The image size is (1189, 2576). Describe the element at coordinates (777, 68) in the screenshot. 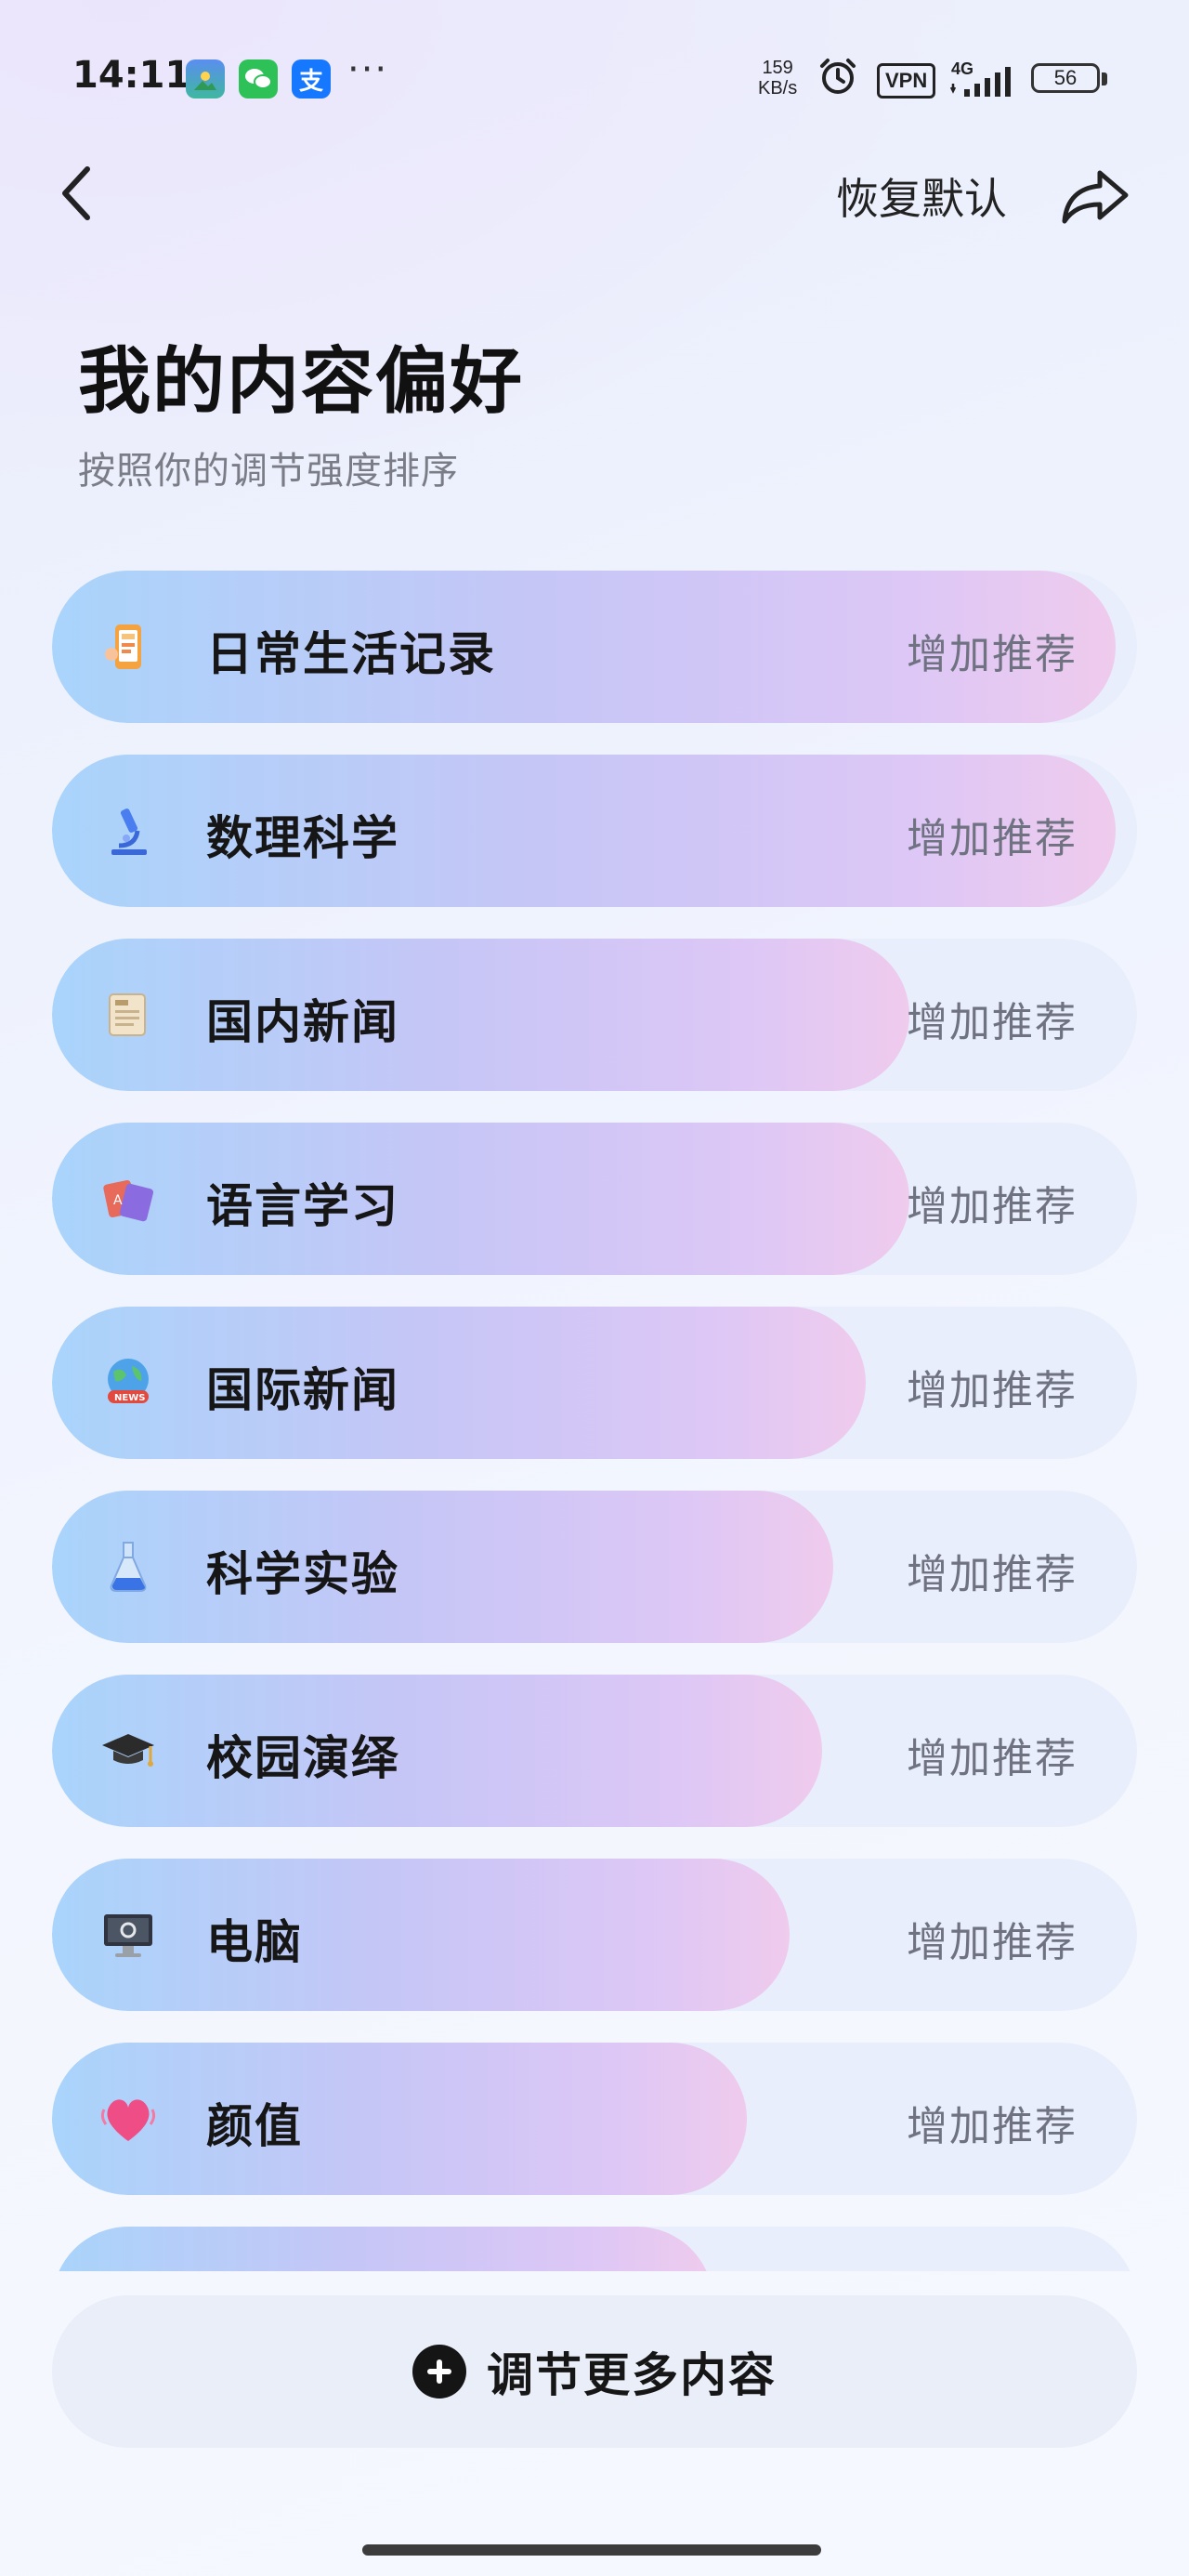

I see `network-speed-value: 159` at that location.